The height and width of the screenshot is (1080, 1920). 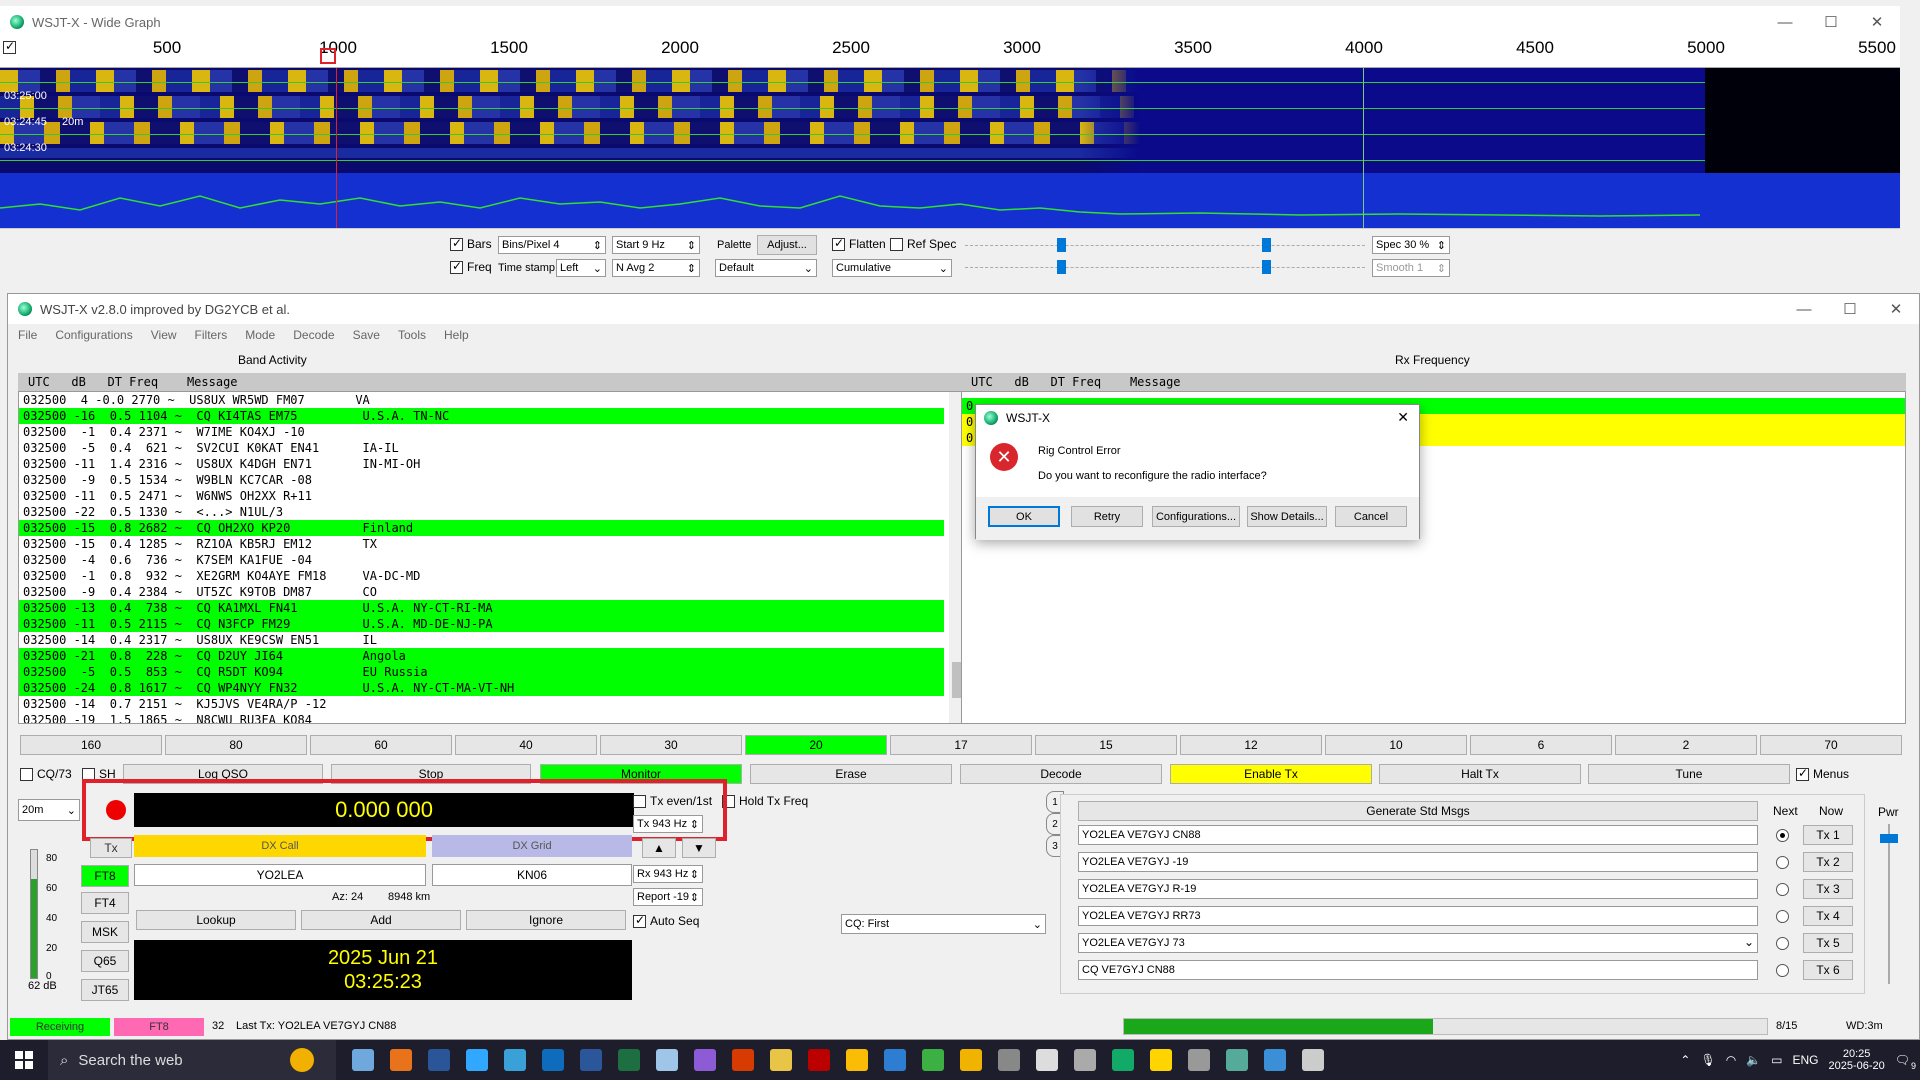 What do you see at coordinates (1371, 516) in the screenshot?
I see `cancel-button: Cancel` at bounding box center [1371, 516].